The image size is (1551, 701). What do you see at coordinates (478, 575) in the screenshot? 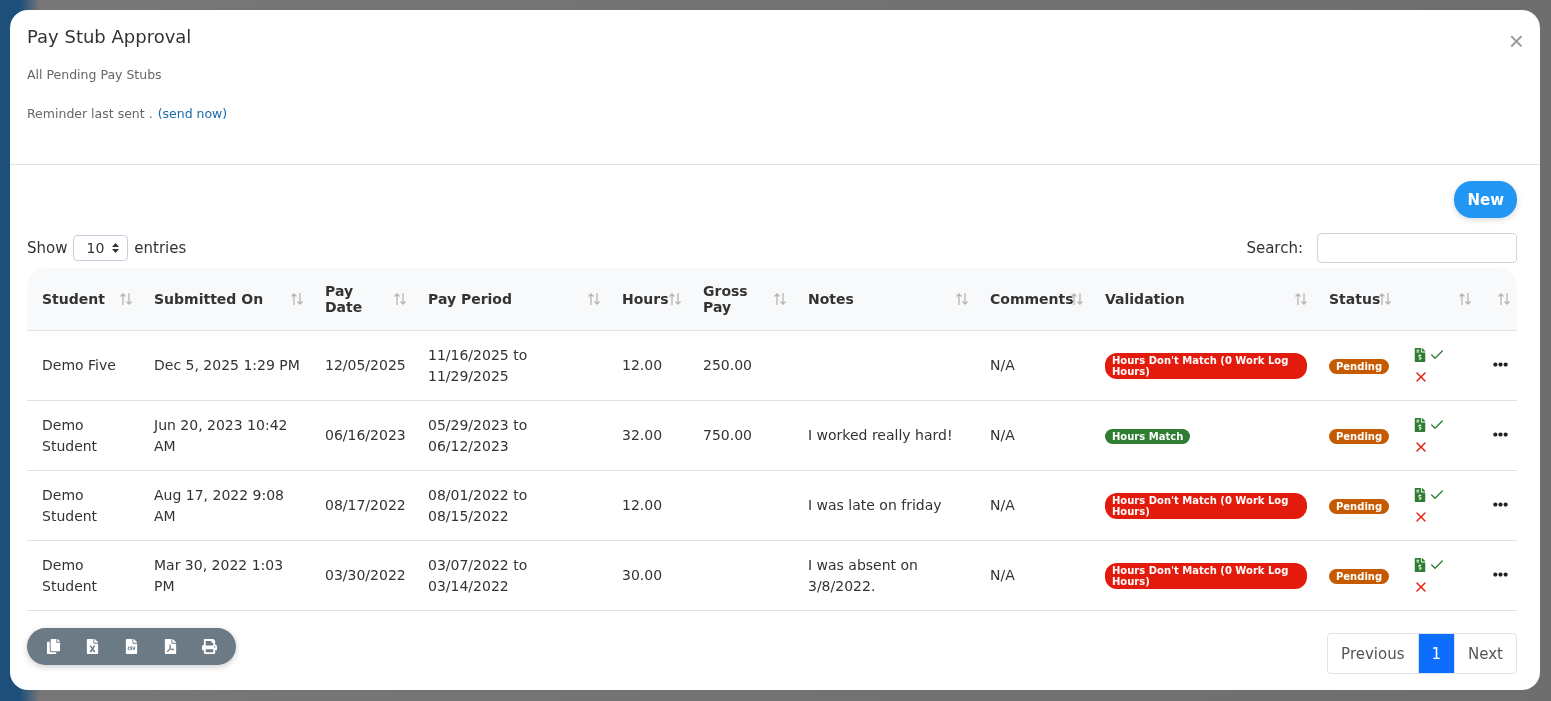
I see `table-cell-text: 03/07/2022 to 03/14/2022` at bounding box center [478, 575].